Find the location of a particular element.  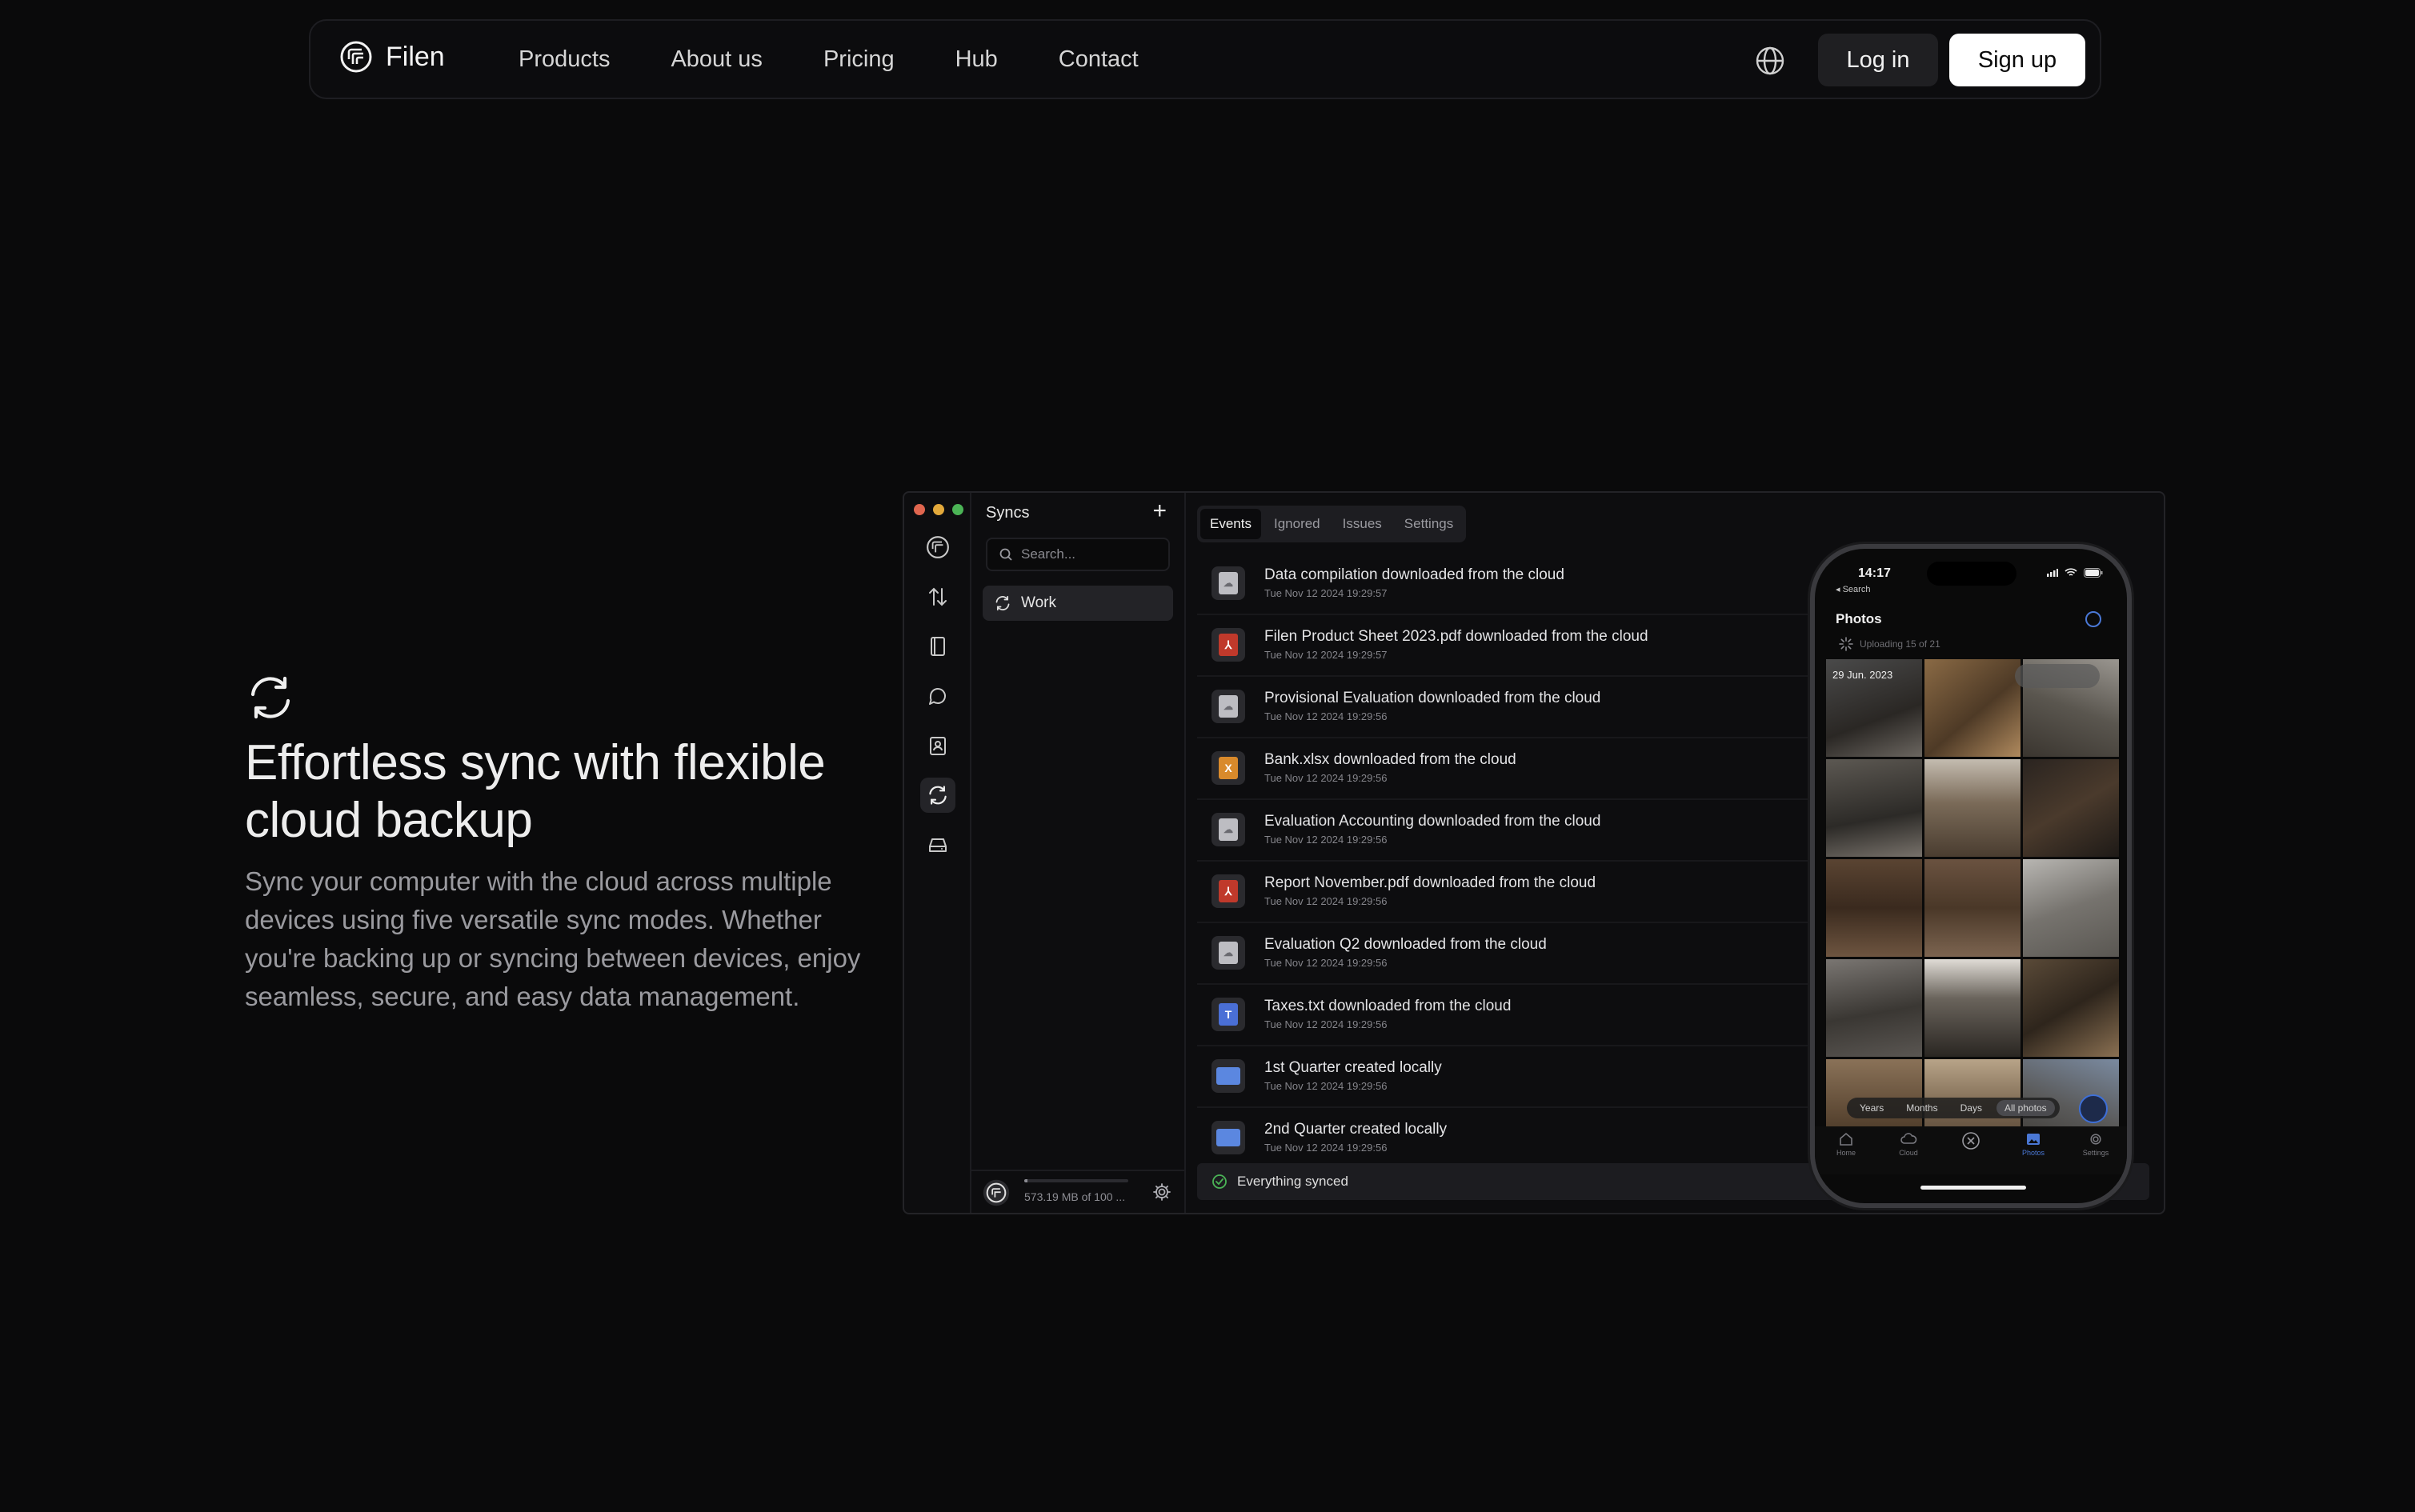

folder-icon is located at coordinates (1228, 1137).